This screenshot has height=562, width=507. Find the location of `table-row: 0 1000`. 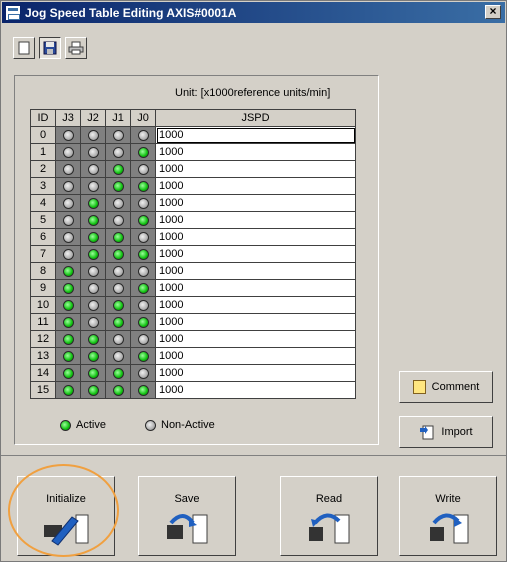

table-row: 0 1000 is located at coordinates (193, 135).